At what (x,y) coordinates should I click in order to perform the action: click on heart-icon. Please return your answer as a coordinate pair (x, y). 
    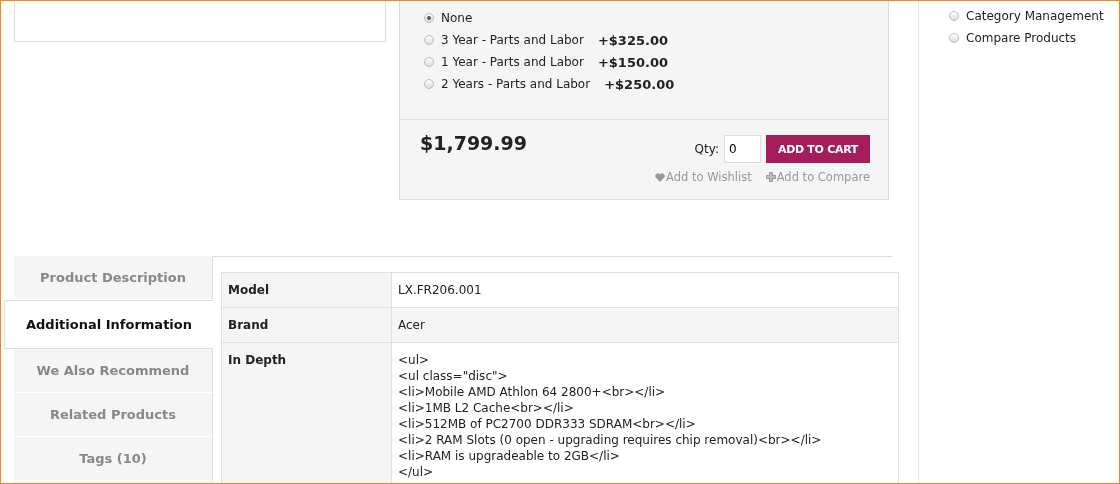
    Looking at the image, I should click on (660, 177).